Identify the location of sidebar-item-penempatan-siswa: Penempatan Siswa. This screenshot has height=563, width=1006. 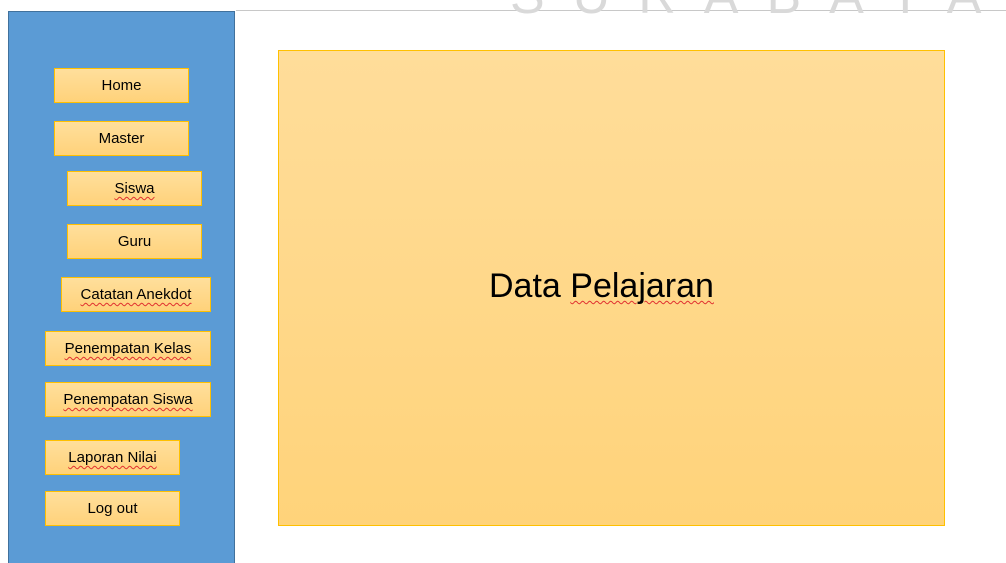
(128, 399).